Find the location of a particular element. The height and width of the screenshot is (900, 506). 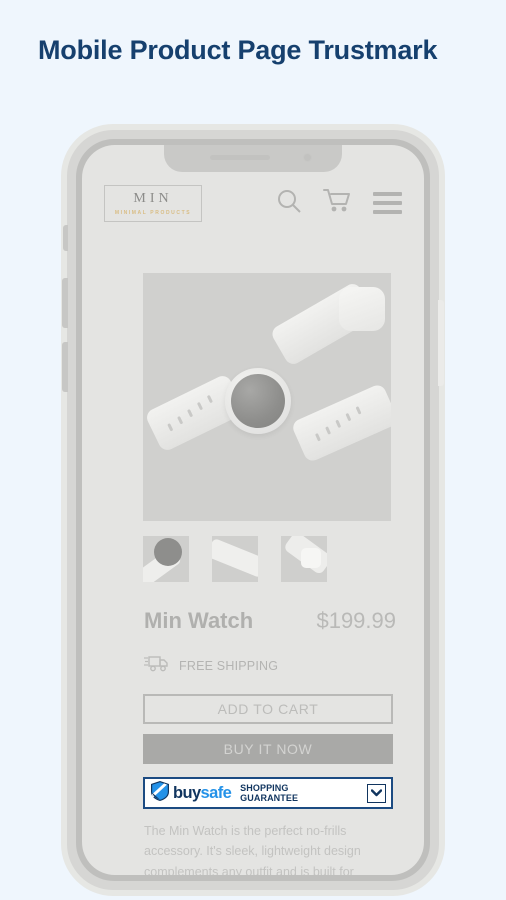

free-shipping-row: FREE SHIPPING is located at coordinates (211, 666).